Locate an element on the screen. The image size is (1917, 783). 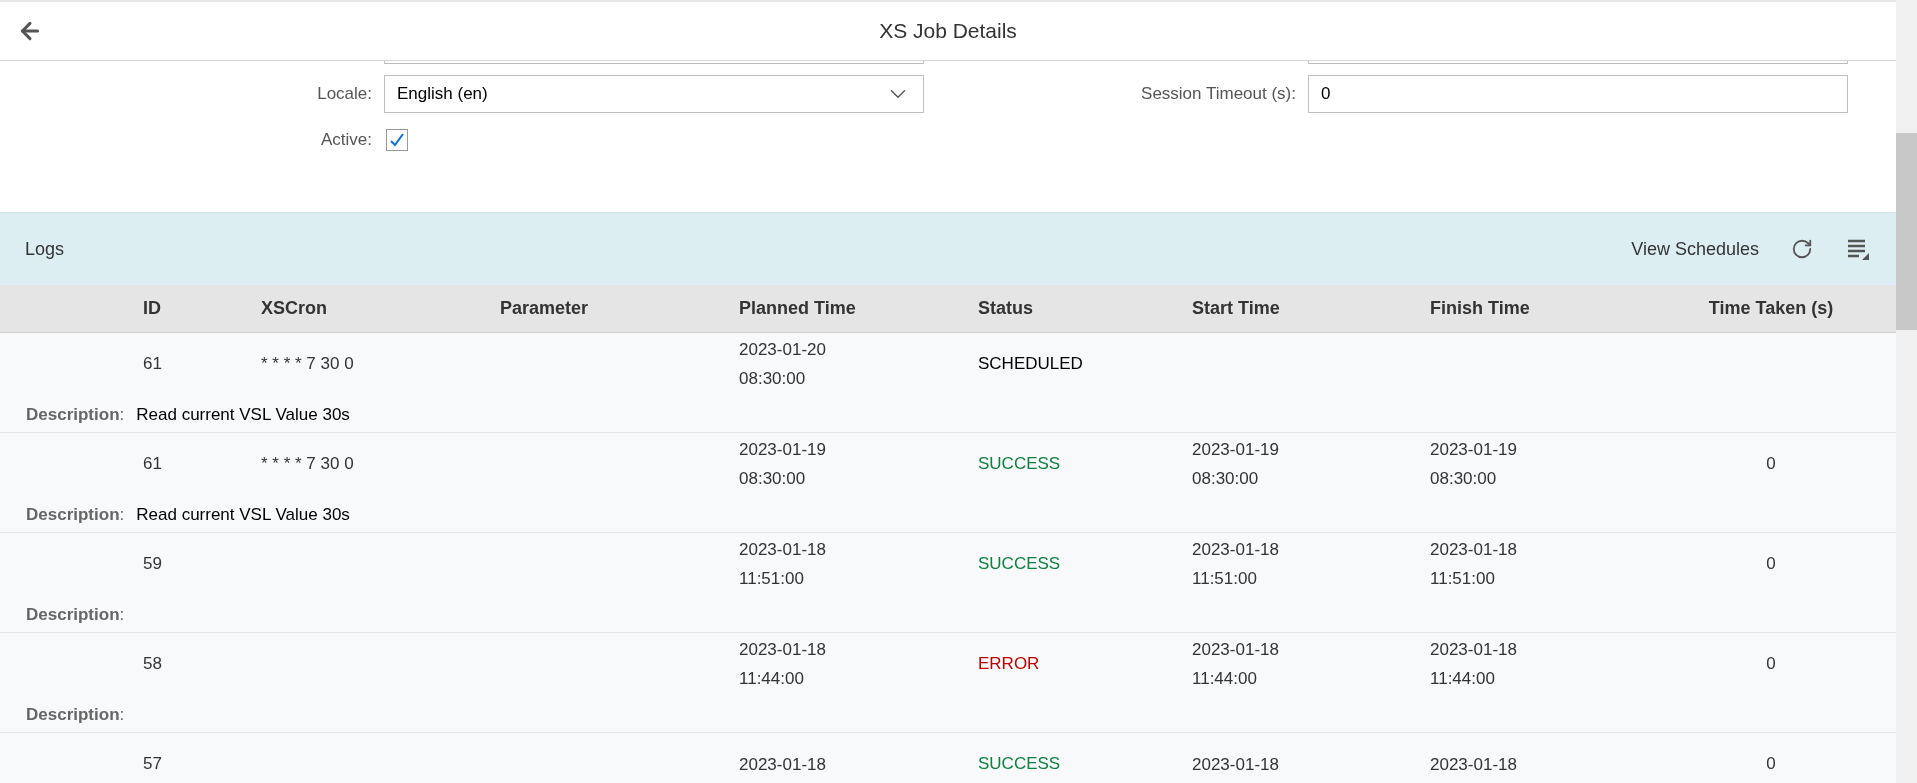
session-timeout-field: 0 is located at coordinates (1578, 94).